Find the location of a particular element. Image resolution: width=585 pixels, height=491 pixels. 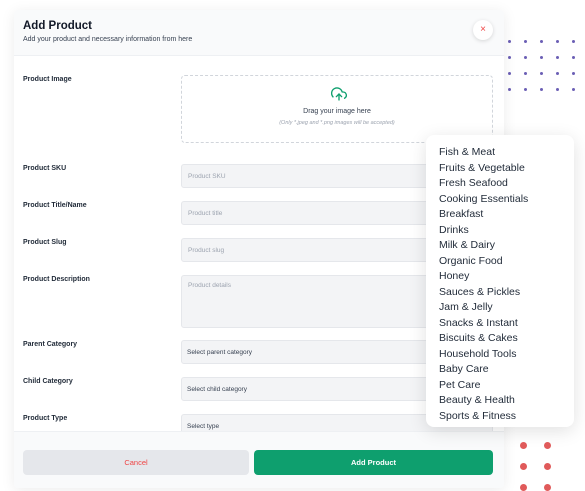

decorative-dots-purple is located at coordinates (542, 65).